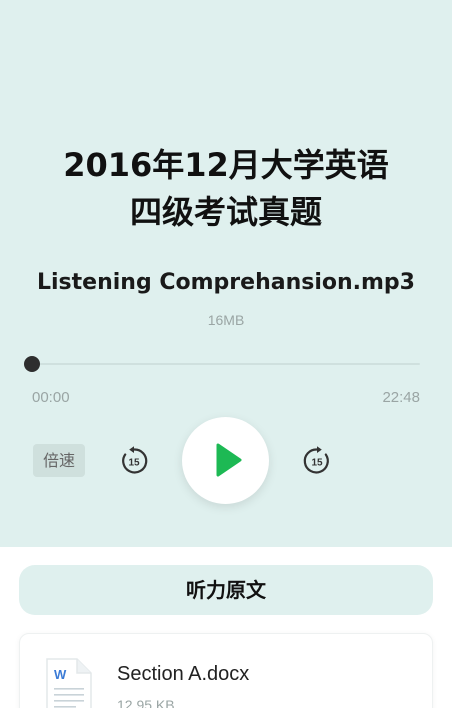  Describe the element at coordinates (60, 674) in the screenshot. I see `doc-icon-letter: W` at that location.